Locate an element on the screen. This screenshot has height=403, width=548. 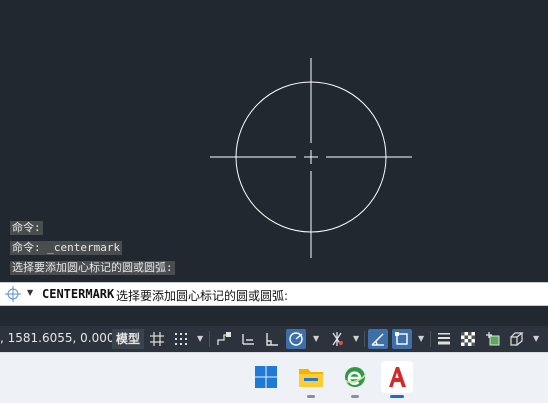
command-history-line: 选择要添加圆心标记的圆或圆弧: is located at coordinates (92, 268).